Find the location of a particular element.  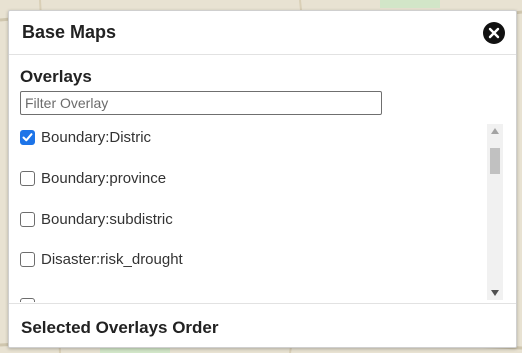

overlay-item-label: Disaster:risk_drought is located at coordinates (112, 259).